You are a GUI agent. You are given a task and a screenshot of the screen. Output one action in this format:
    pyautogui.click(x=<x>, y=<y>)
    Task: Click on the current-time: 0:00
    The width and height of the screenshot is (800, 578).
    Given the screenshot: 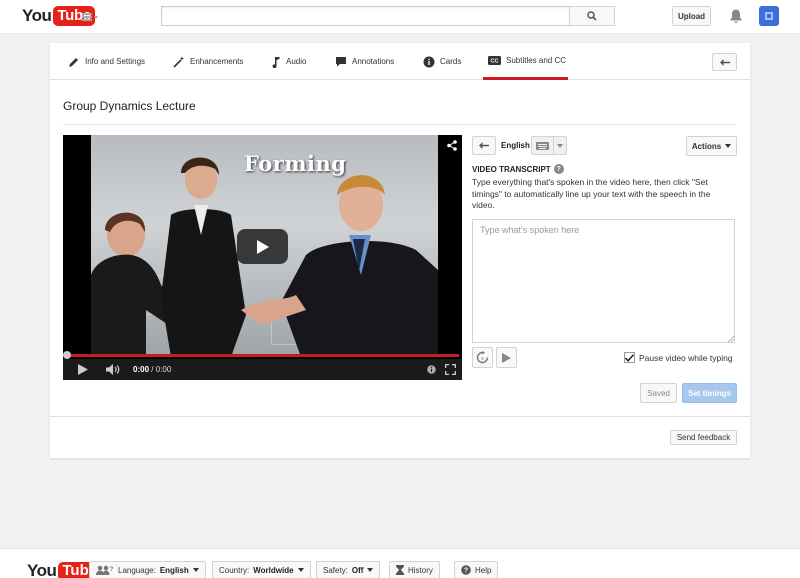 What is the action you would take?
    pyautogui.click(x=141, y=369)
    